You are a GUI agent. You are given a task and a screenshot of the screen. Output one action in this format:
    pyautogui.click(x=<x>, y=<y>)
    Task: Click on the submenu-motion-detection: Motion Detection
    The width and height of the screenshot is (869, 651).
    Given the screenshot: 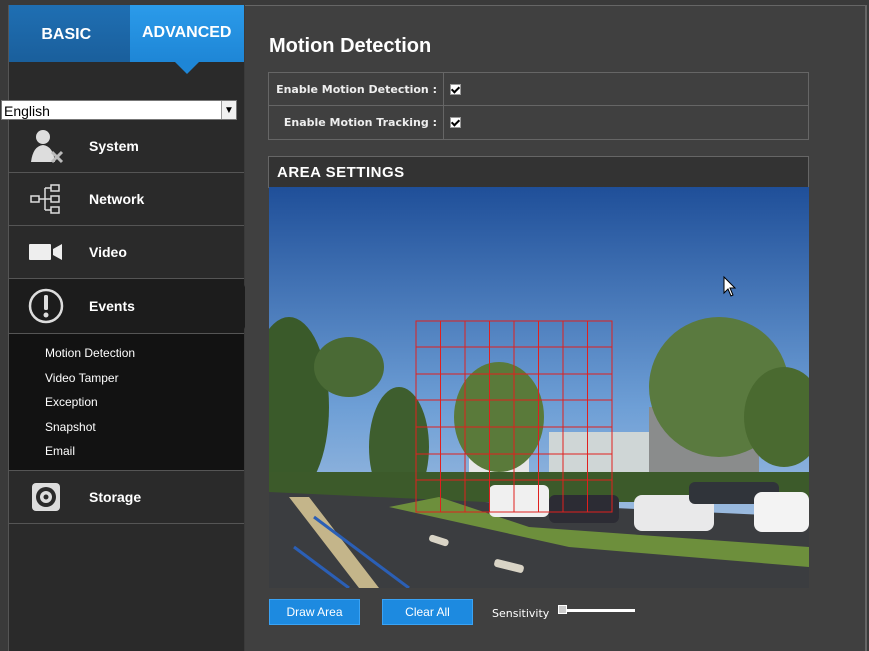 What is the action you would take?
    pyautogui.click(x=144, y=353)
    